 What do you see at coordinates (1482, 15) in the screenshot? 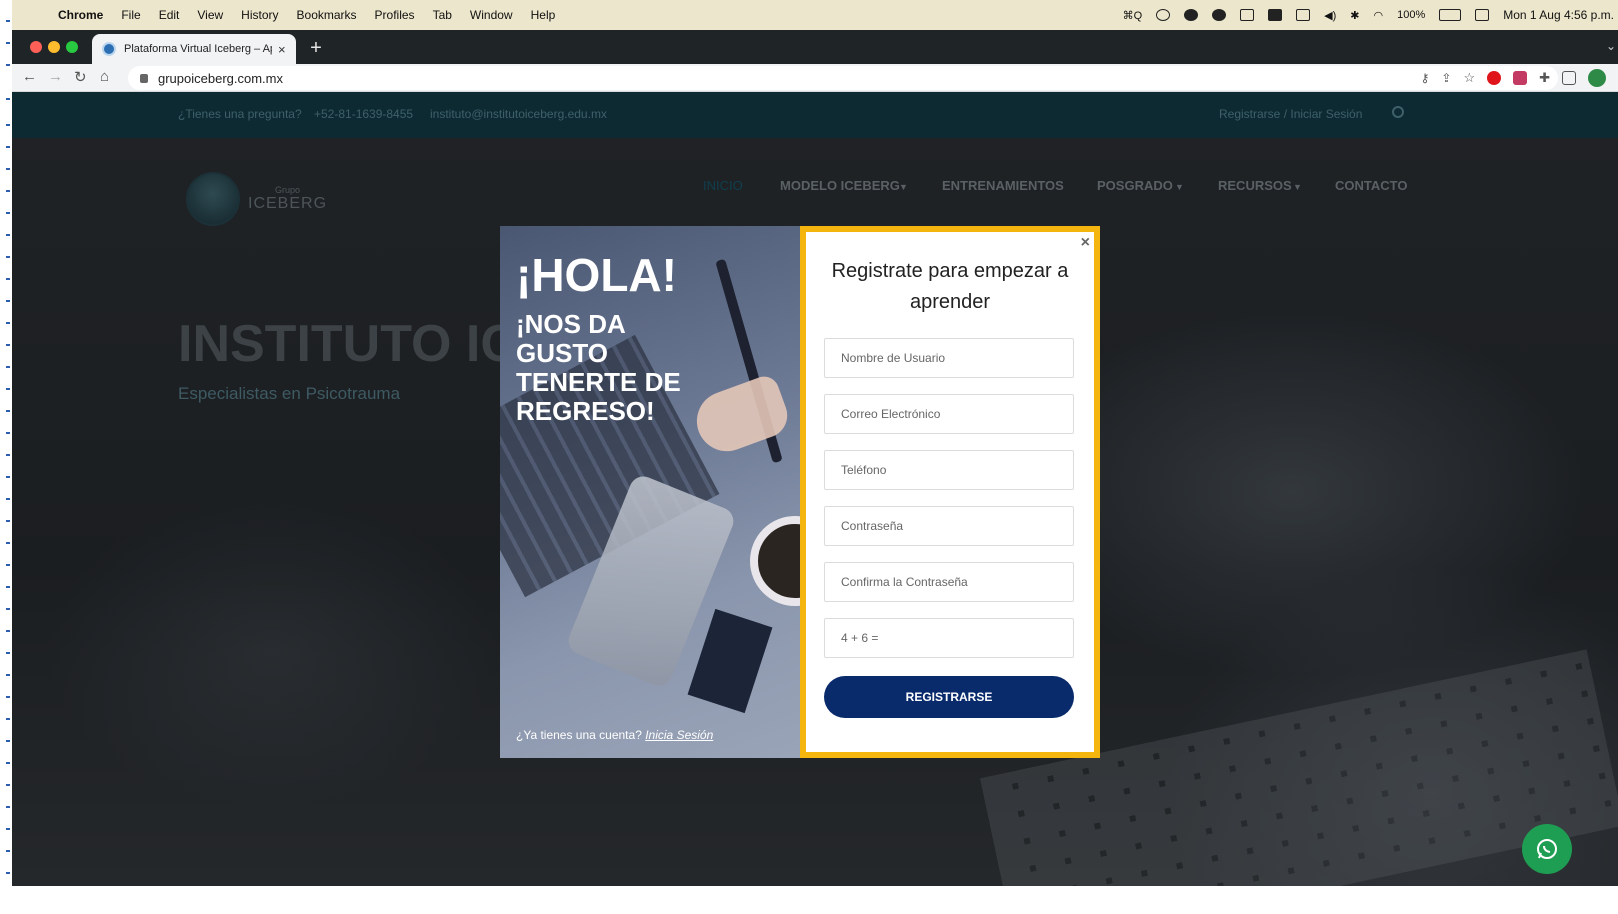
I see `control-center-icon` at bounding box center [1482, 15].